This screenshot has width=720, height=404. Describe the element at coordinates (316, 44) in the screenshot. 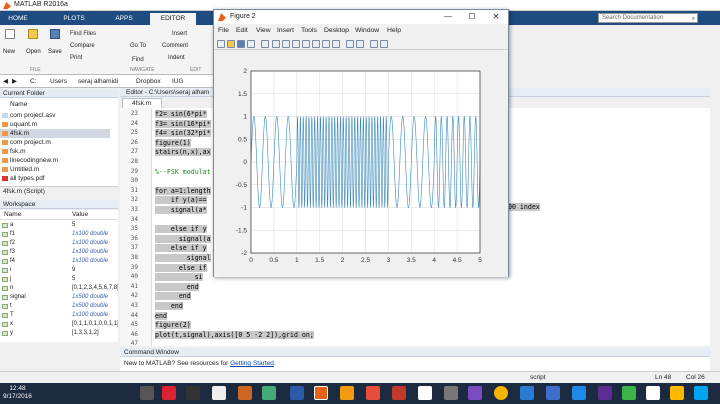

I see `data-cursor-icon` at that location.